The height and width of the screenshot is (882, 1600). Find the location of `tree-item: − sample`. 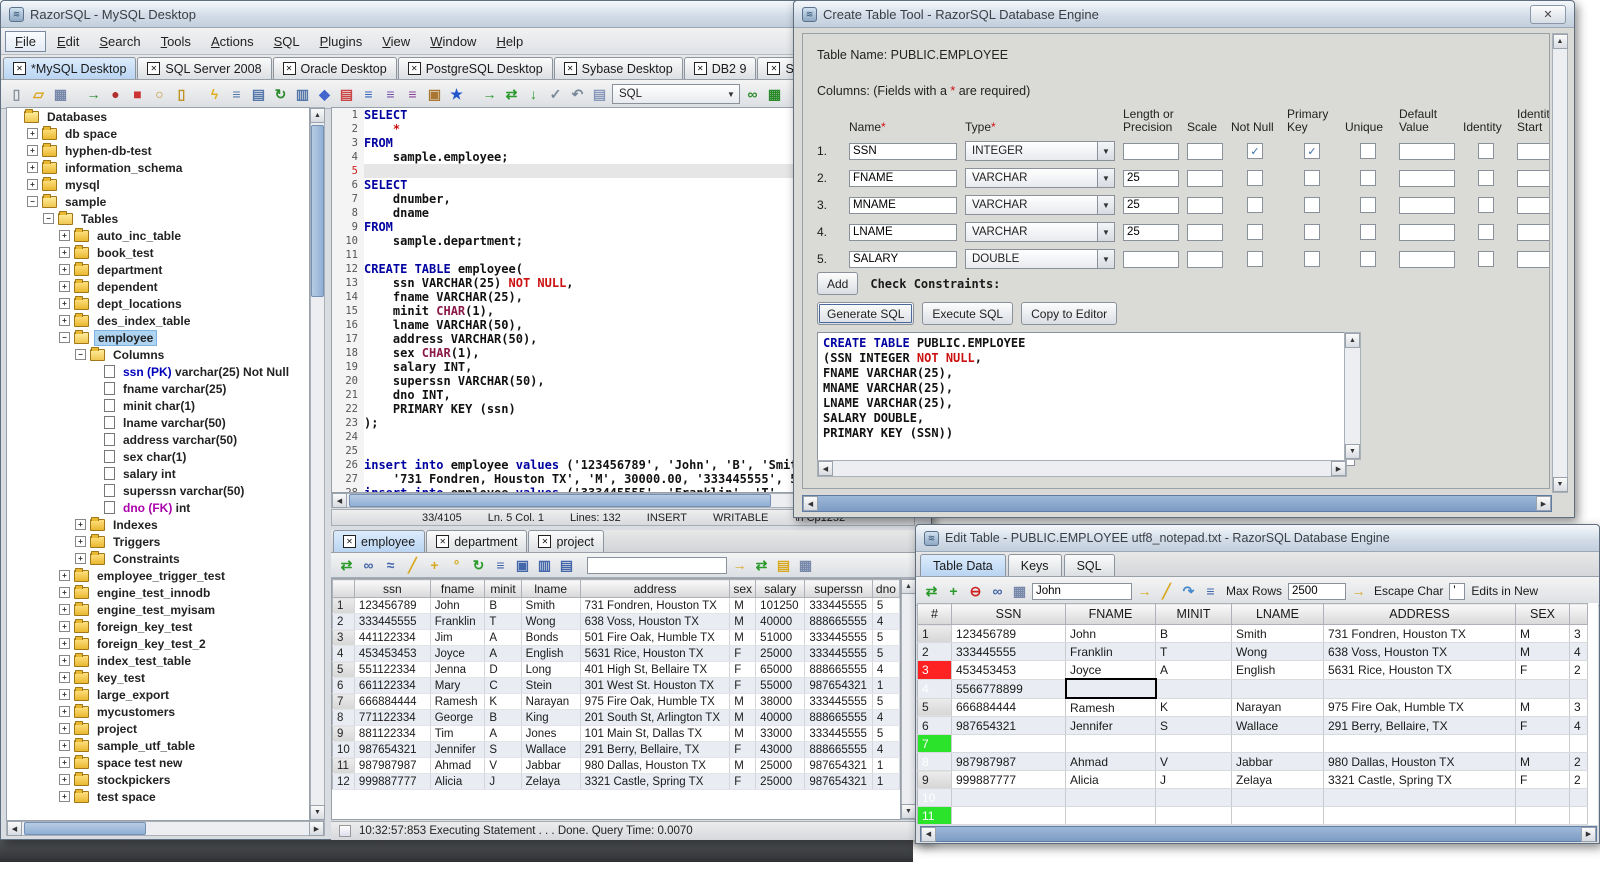

tree-item: − sample is located at coordinates (158, 201).